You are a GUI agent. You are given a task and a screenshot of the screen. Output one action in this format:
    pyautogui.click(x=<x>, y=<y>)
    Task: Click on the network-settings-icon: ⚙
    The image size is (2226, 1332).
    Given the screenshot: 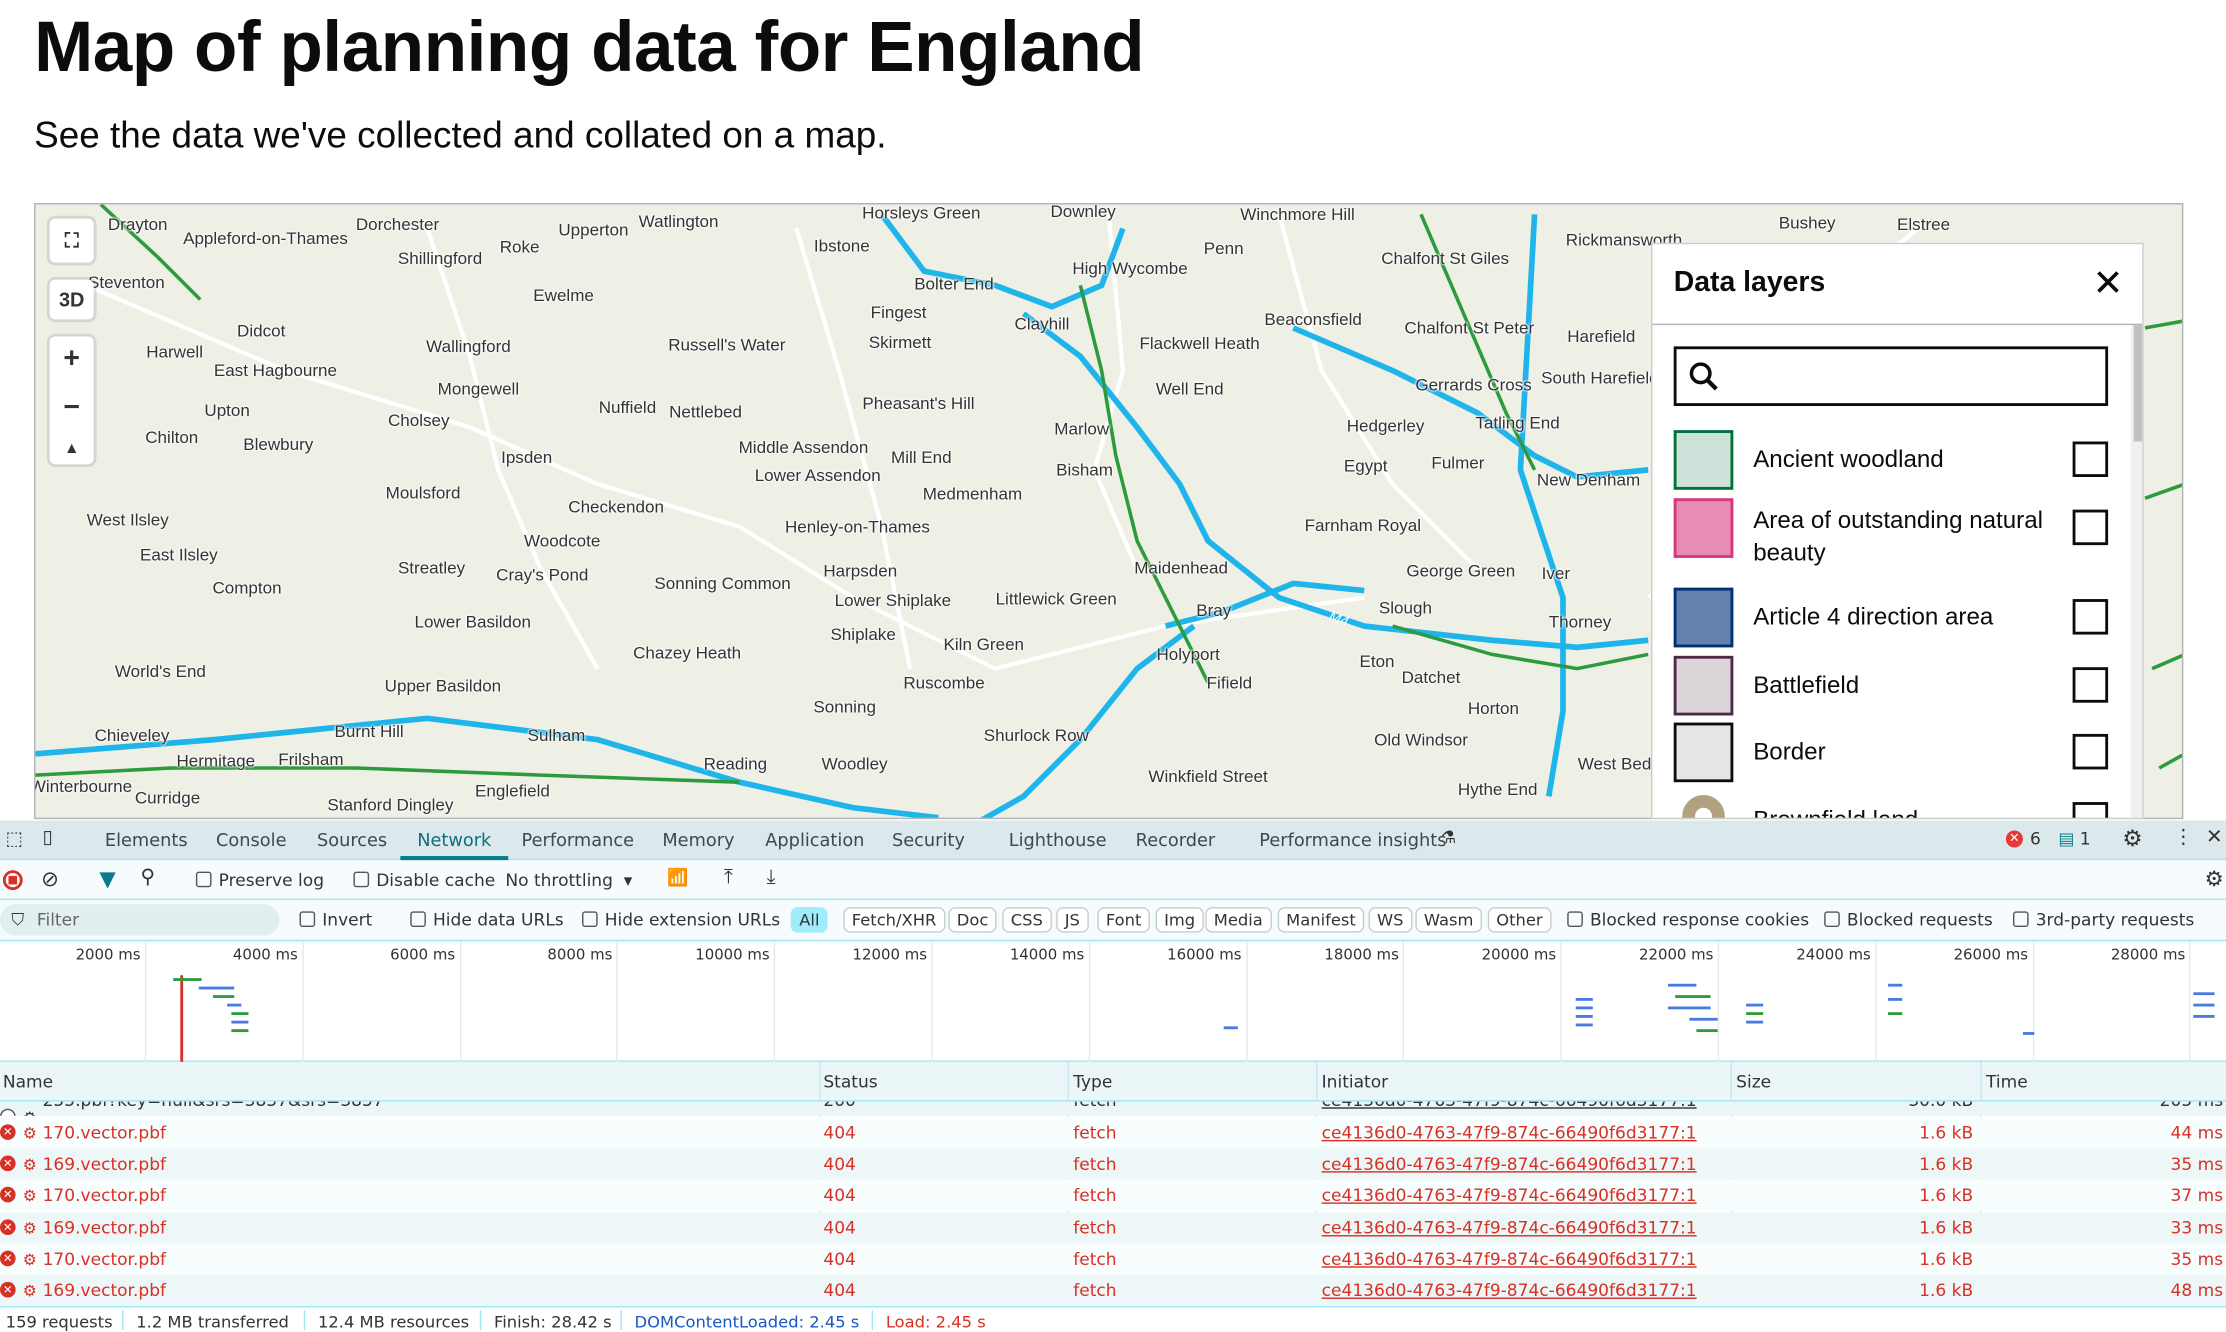 What is the action you would take?
    pyautogui.click(x=2214, y=879)
    